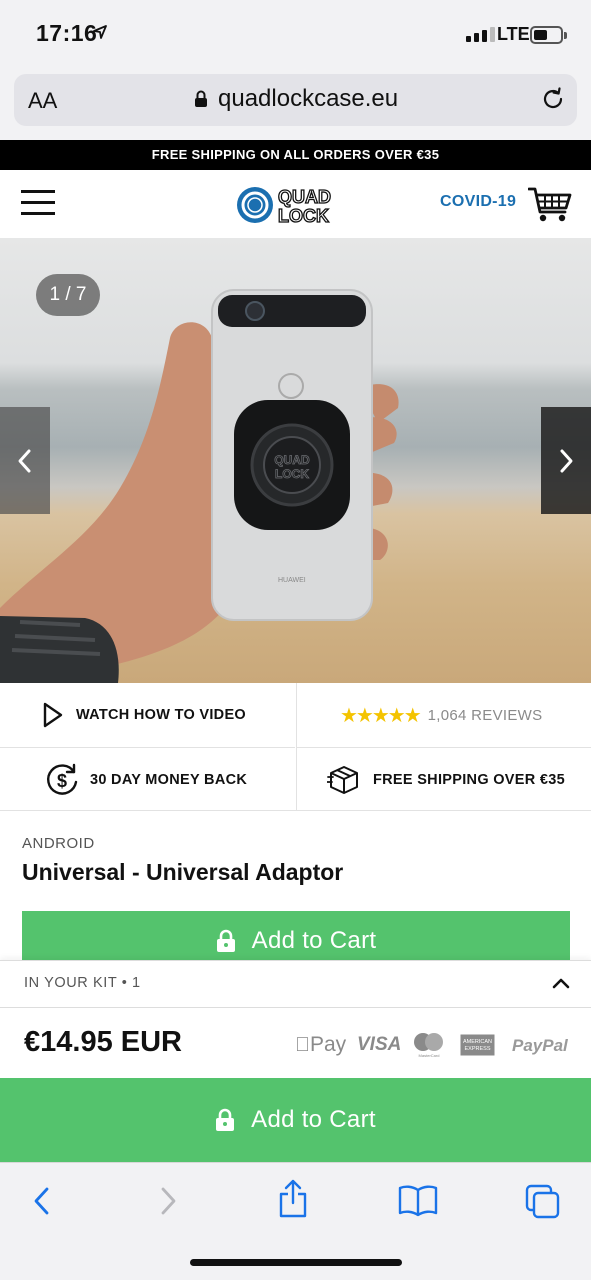  Describe the element at coordinates (183, 872) in the screenshot. I see `product-title: Universal - Universal Adaptor` at that location.